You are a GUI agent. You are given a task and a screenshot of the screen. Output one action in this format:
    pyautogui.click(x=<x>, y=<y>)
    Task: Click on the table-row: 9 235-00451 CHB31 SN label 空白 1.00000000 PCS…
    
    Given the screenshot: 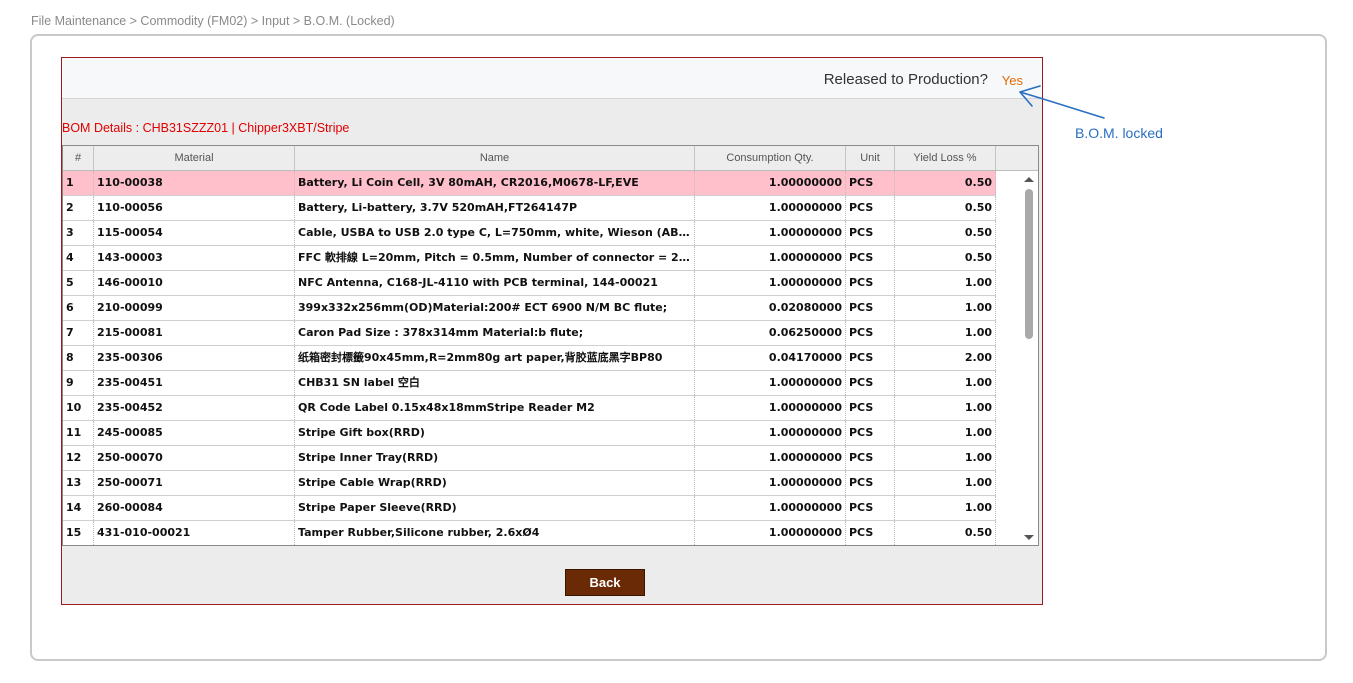 What is the action you would take?
    pyautogui.click(x=529, y=383)
    